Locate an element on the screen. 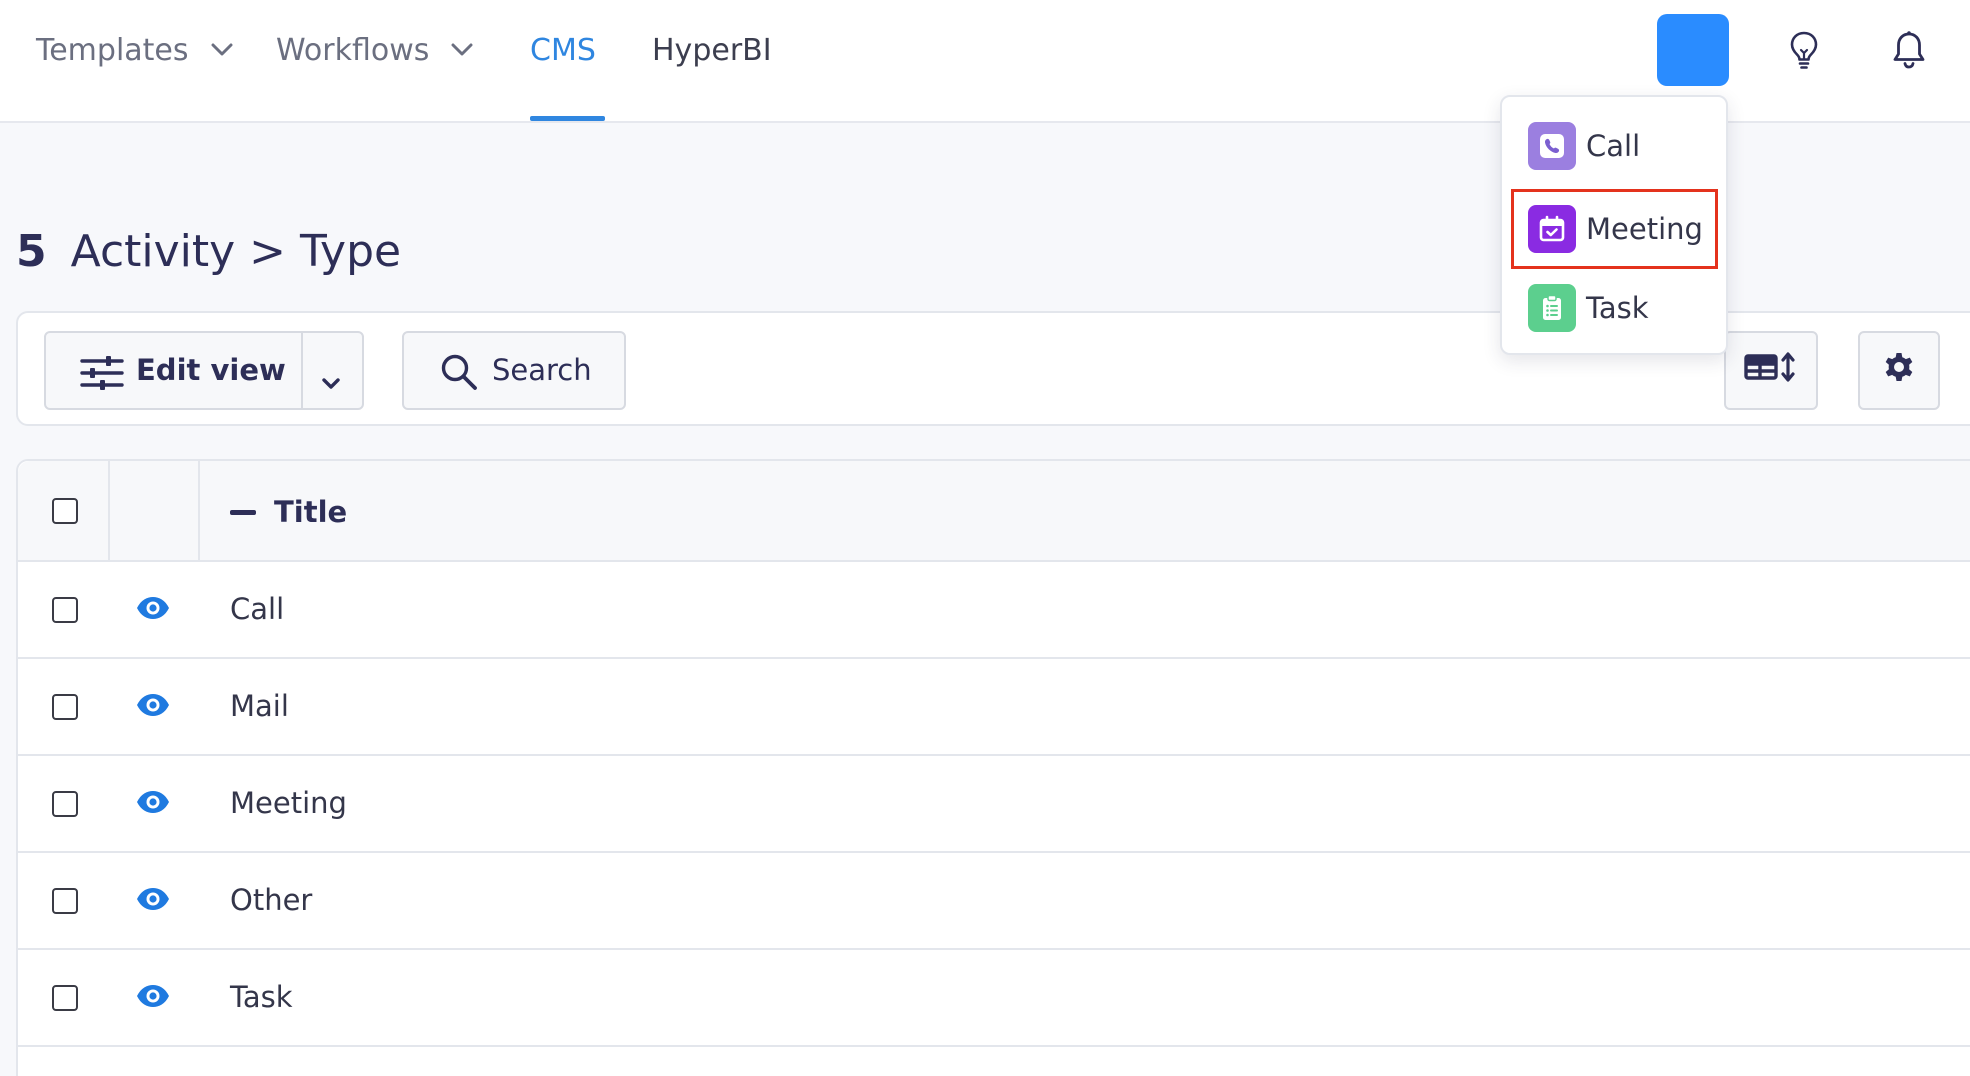 The height and width of the screenshot is (1076, 1970). dropdown-item-meeting: Meeting is located at coordinates (1615, 229).